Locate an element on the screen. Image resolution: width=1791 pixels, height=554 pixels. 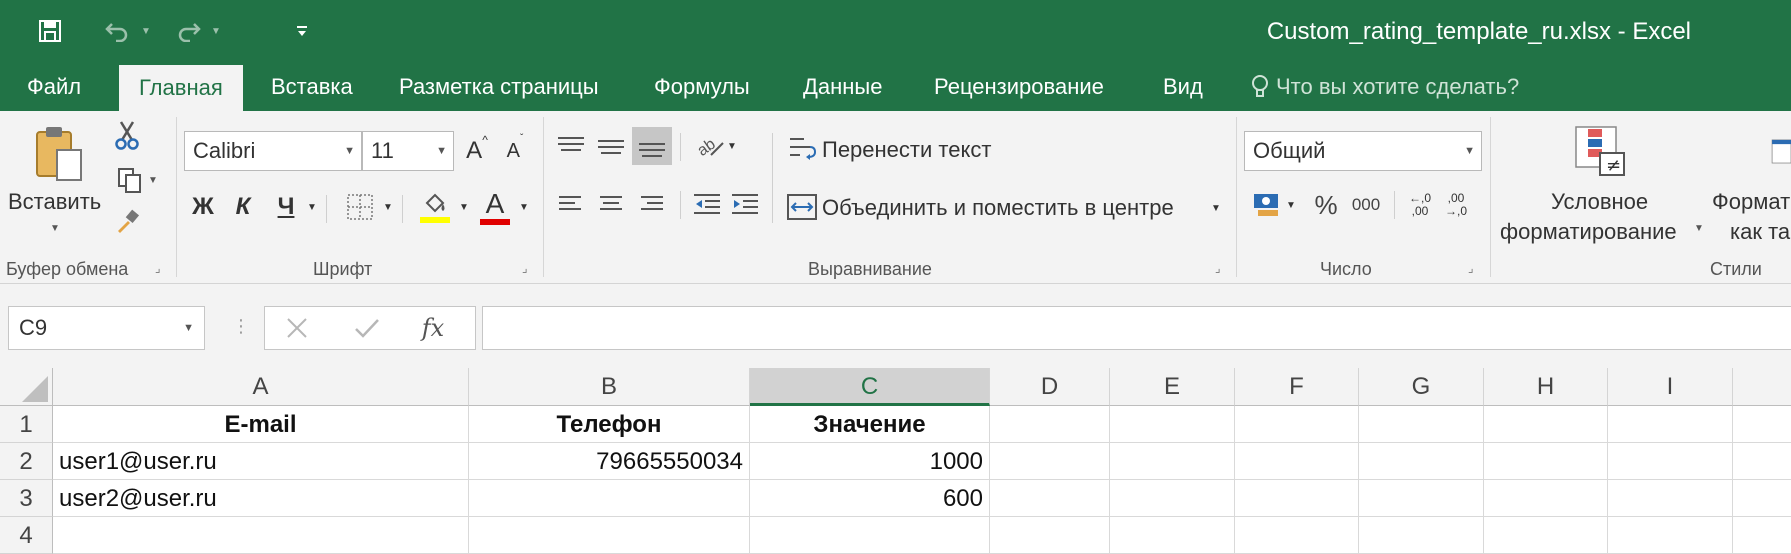
merge-center-icon-button is located at coordinates (802, 207).